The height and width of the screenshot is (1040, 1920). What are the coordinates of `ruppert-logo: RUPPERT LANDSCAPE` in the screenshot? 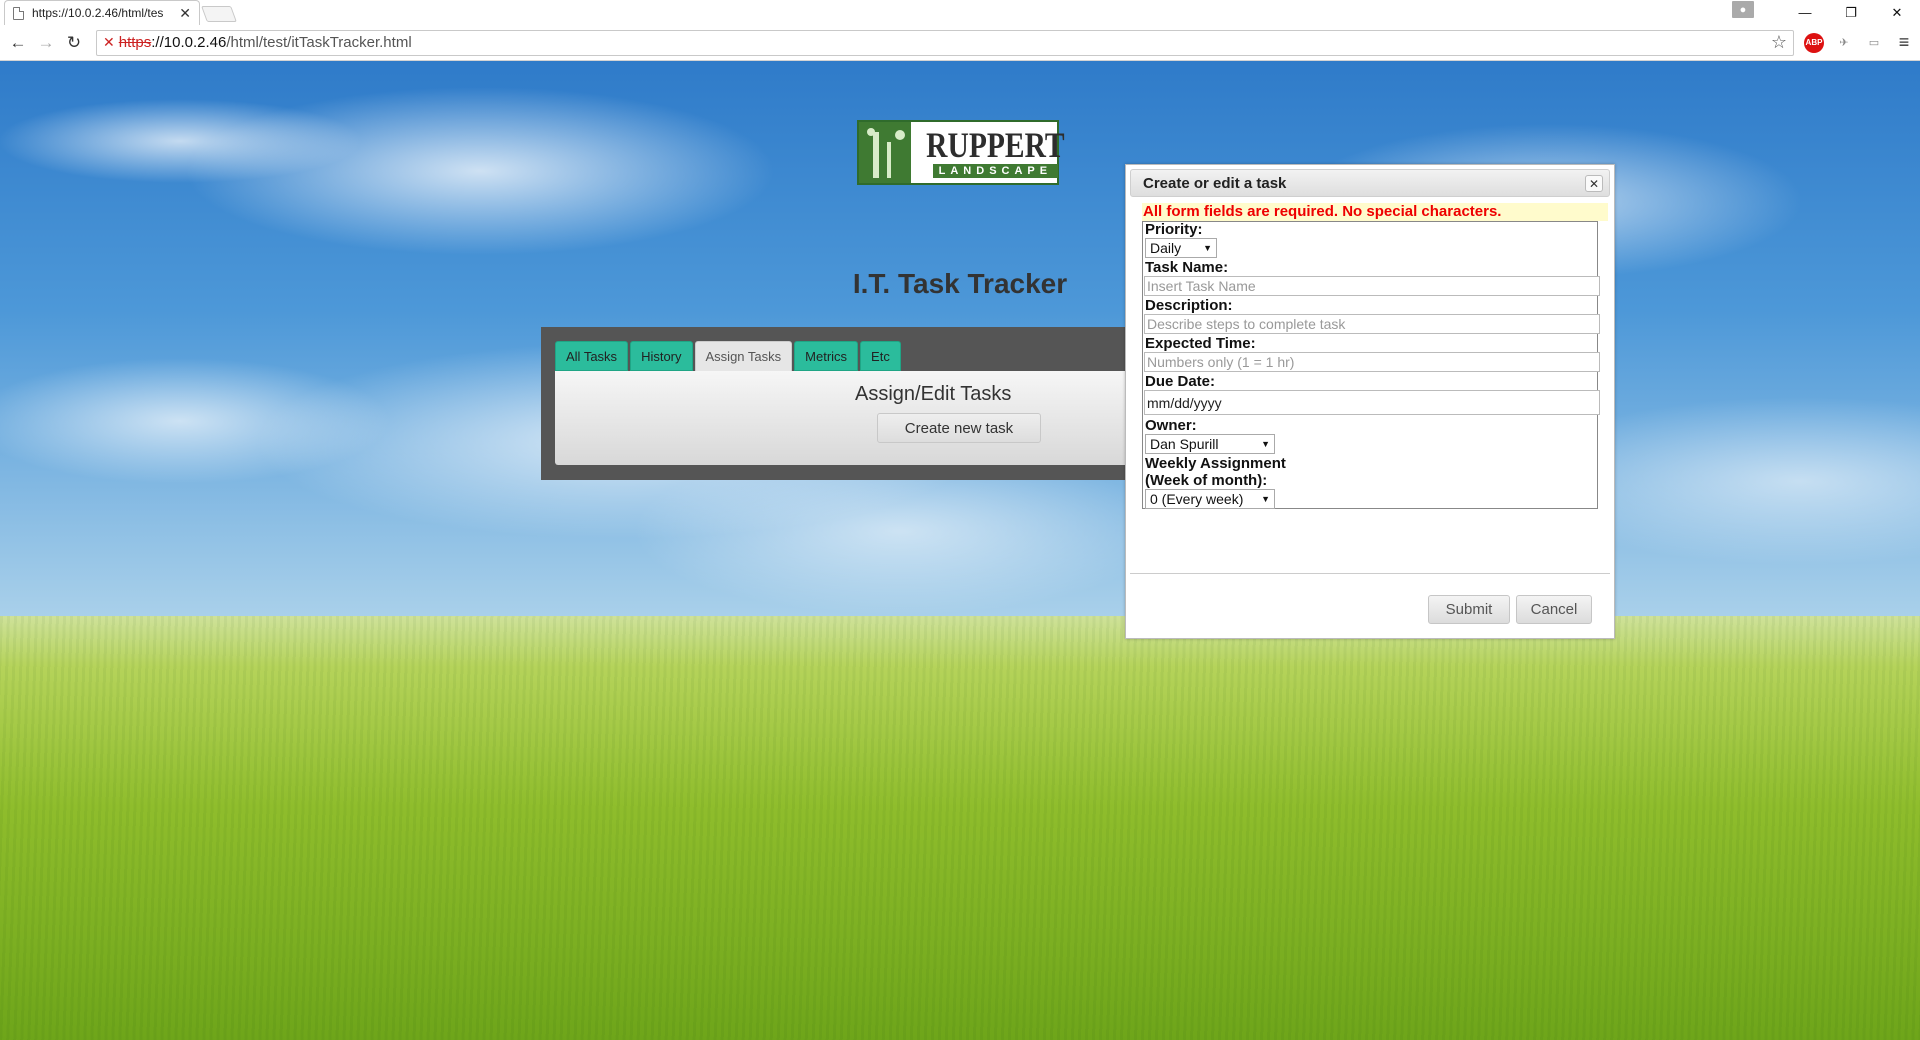 It's located at (961, 152).